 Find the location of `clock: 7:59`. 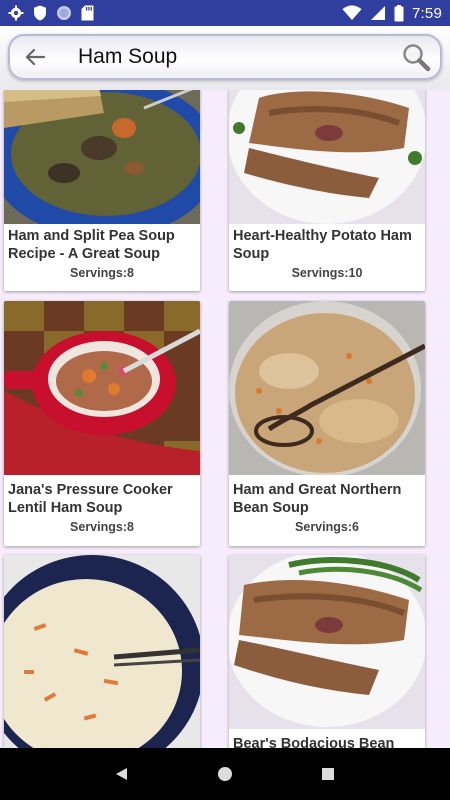

clock: 7:59 is located at coordinates (427, 13).